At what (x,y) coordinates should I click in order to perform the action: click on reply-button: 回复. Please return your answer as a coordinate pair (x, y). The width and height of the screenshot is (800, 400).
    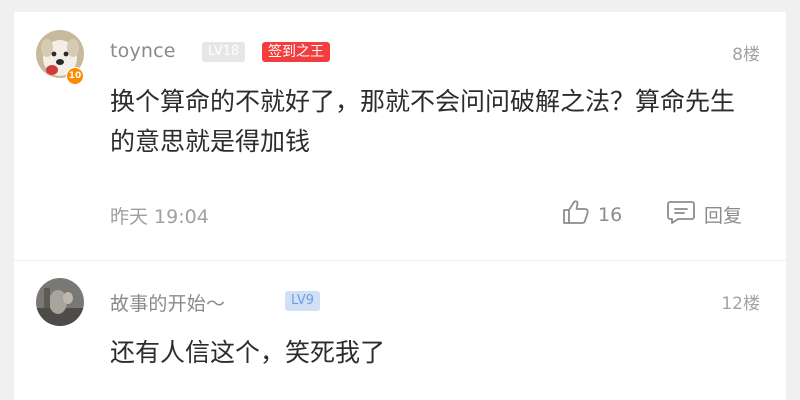
    Looking at the image, I should click on (704, 214).